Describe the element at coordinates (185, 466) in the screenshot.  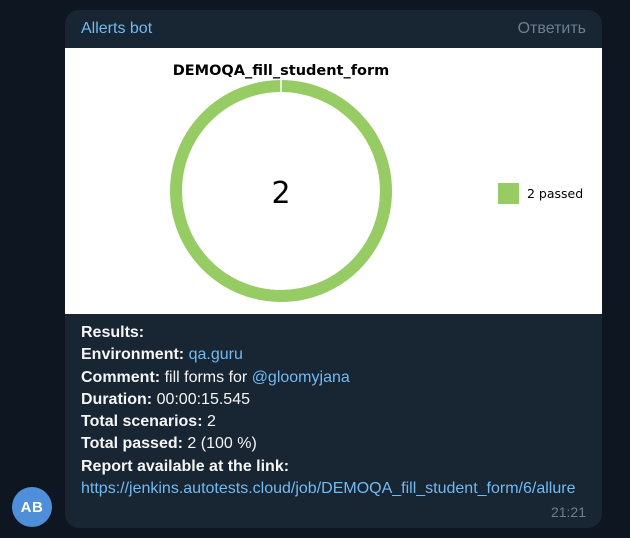
I see `report-label: Report available at the link:` at that location.